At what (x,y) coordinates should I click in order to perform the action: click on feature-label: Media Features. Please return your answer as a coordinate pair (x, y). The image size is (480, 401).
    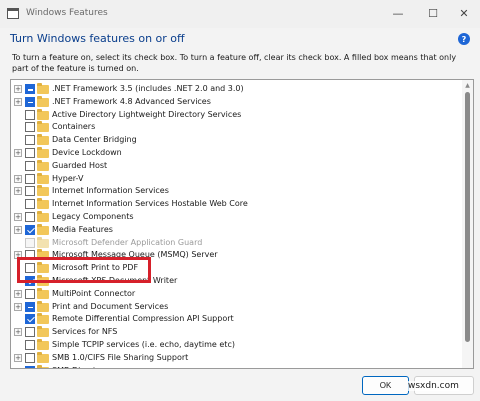
    Looking at the image, I should click on (82, 229).